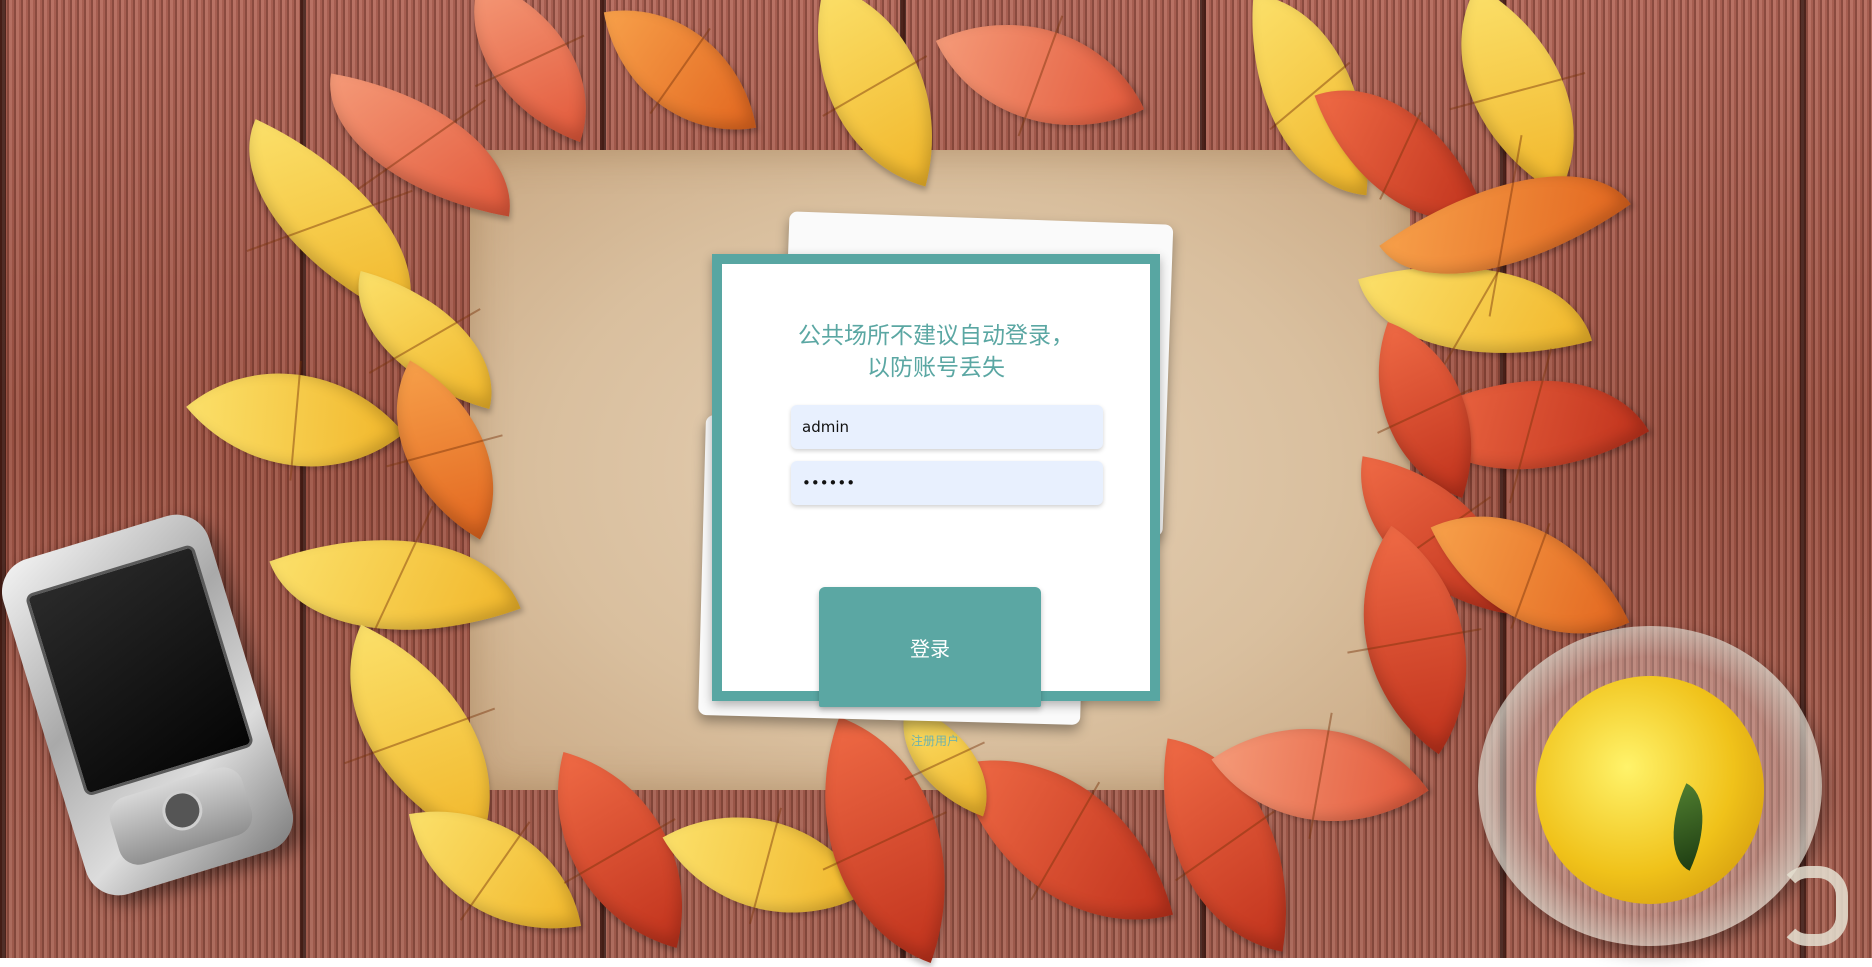 This screenshot has height=967, width=1872. What do you see at coordinates (182, 810) in the screenshot?
I see `phone-nav-key` at bounding box center [182, 810].